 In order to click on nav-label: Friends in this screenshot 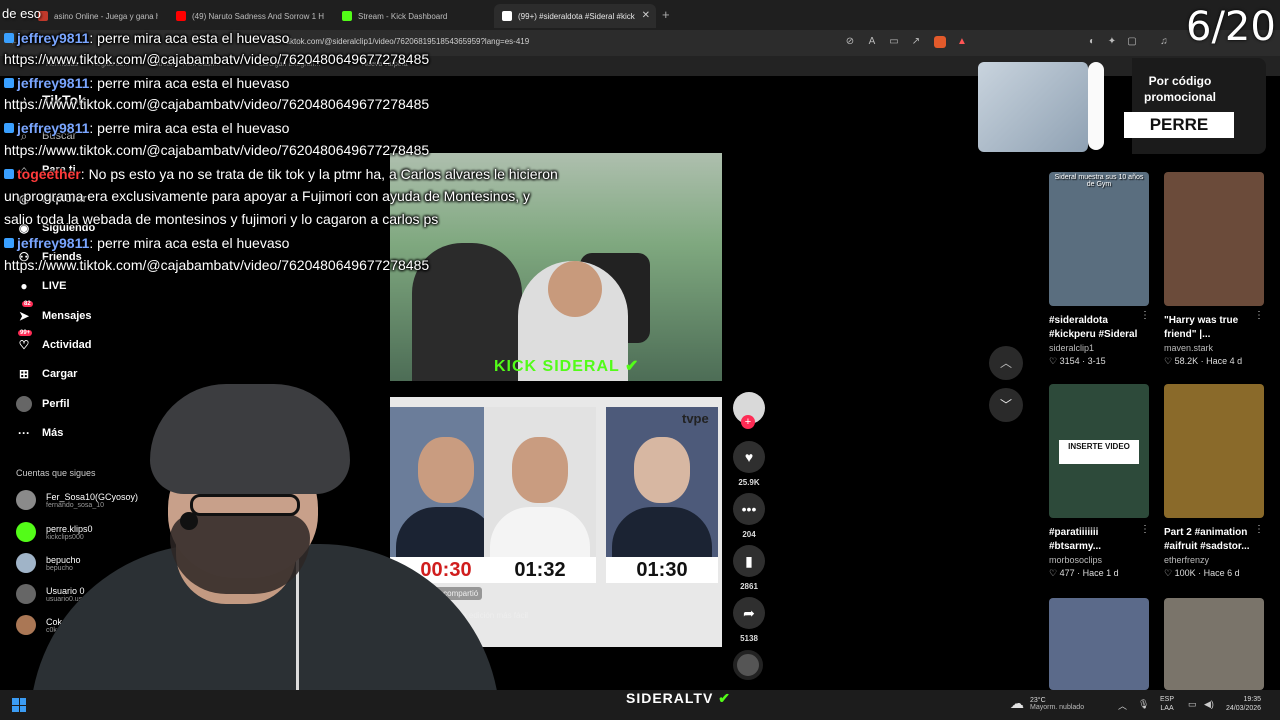, I will do `click(62, 257)`.